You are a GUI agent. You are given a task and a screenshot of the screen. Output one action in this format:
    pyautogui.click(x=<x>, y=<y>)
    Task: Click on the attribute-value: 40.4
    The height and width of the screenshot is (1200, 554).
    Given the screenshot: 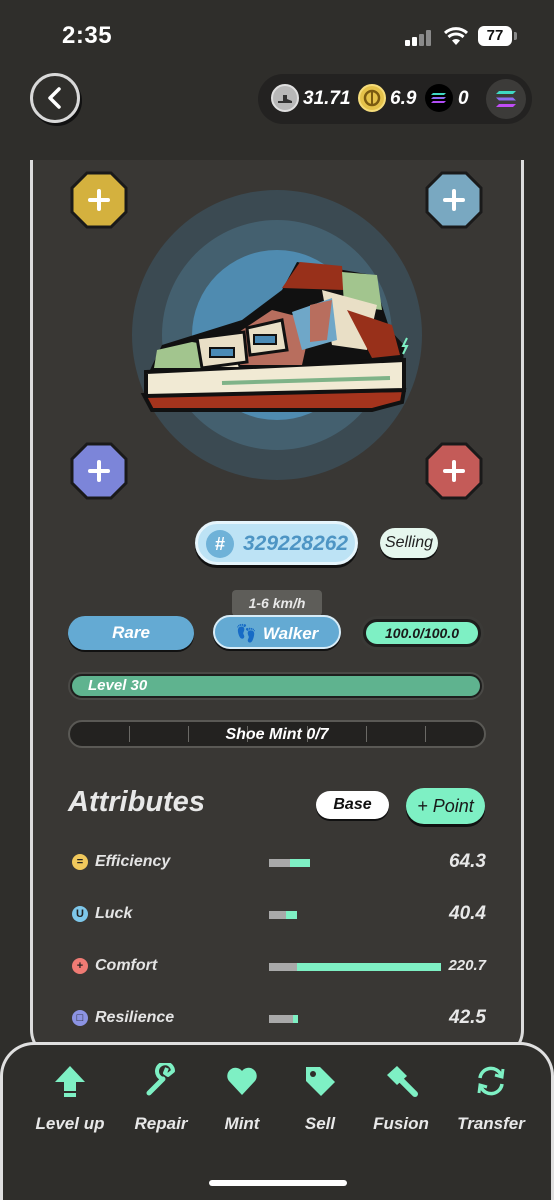 What is the action you would take?
    pyautogui.click(x=467, y=913)
    